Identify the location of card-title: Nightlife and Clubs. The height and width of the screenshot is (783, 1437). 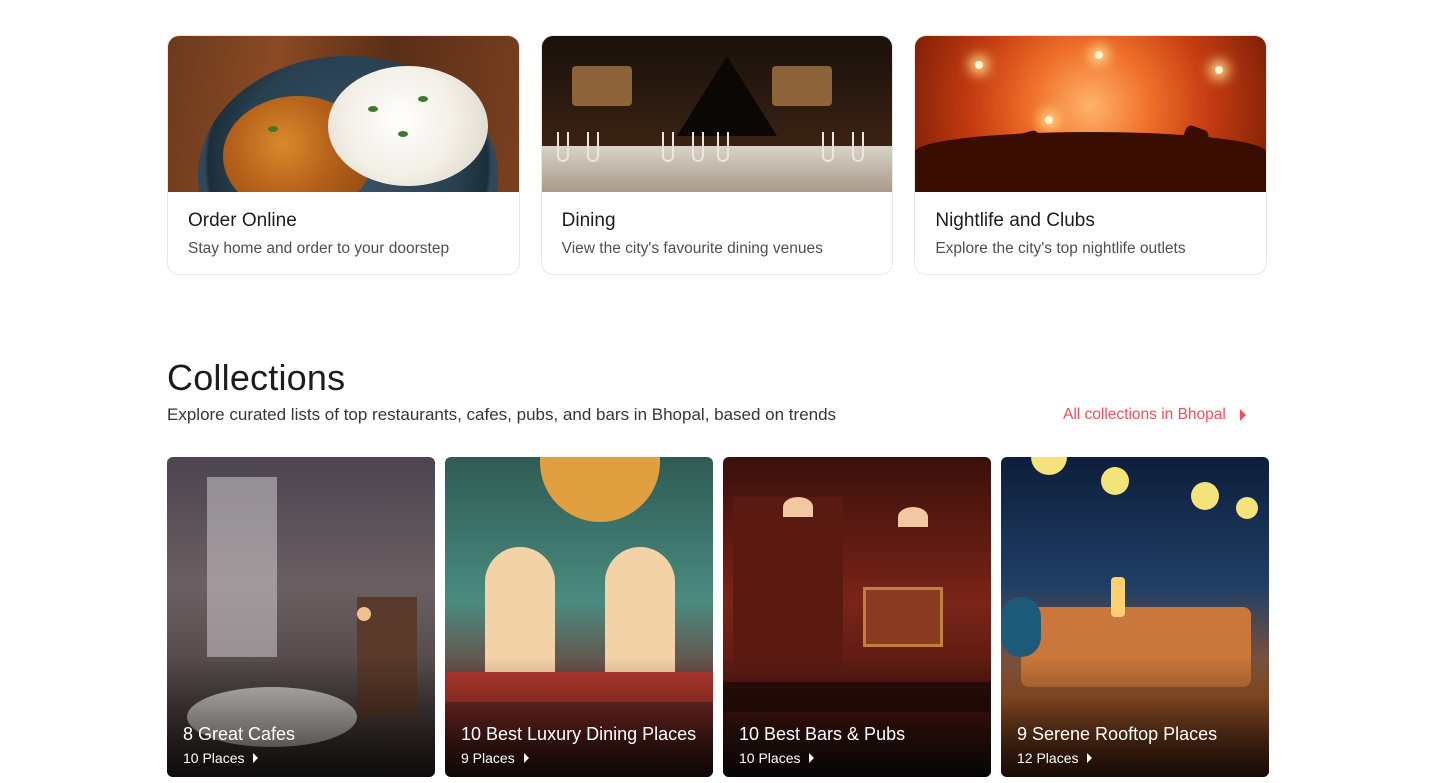
(1015, 220).